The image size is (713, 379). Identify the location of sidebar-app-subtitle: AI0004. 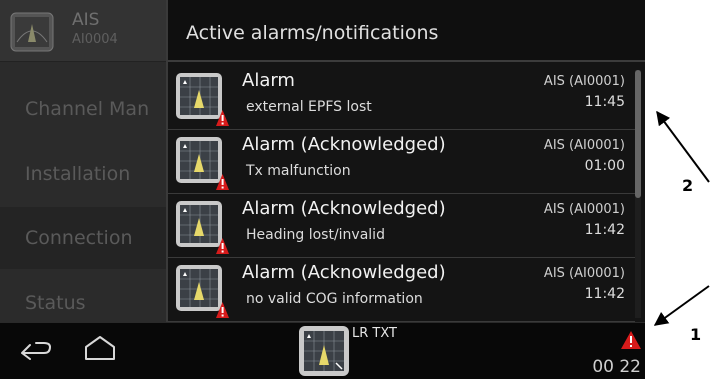
(95, 39).